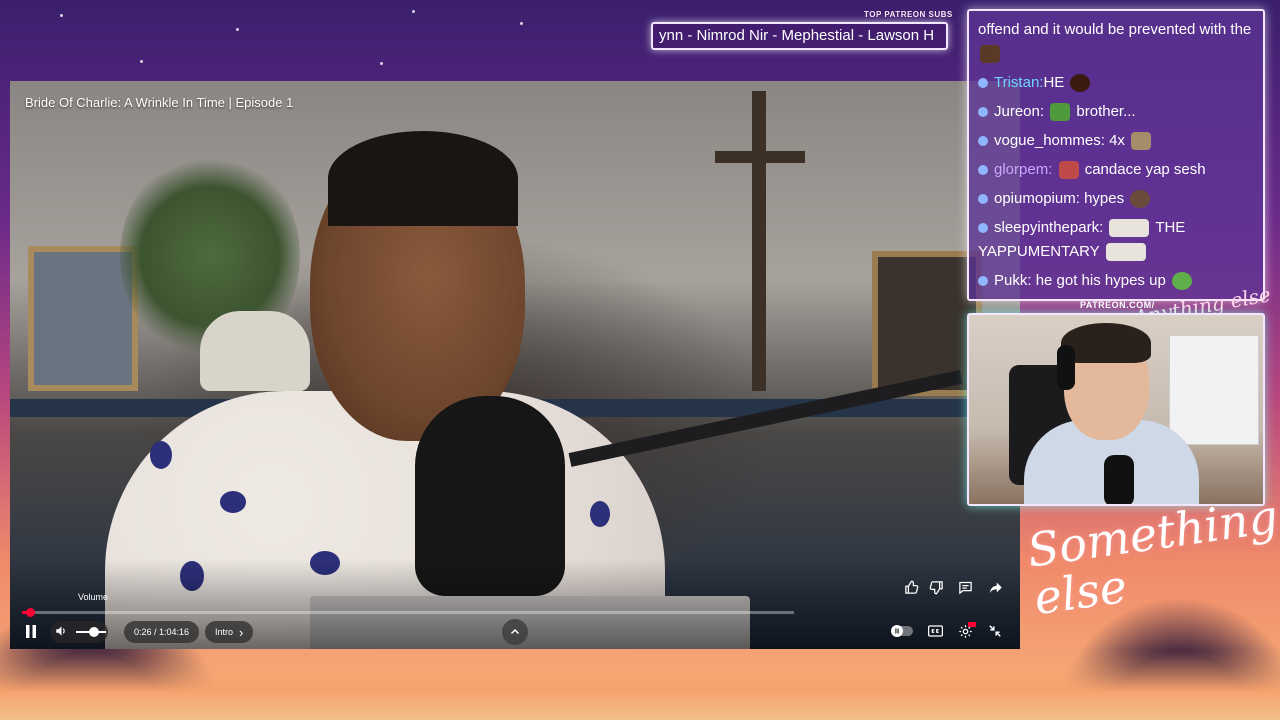  I want to click on patreon-subs-label: TOP PATREON SUBS, so click(908, 14).